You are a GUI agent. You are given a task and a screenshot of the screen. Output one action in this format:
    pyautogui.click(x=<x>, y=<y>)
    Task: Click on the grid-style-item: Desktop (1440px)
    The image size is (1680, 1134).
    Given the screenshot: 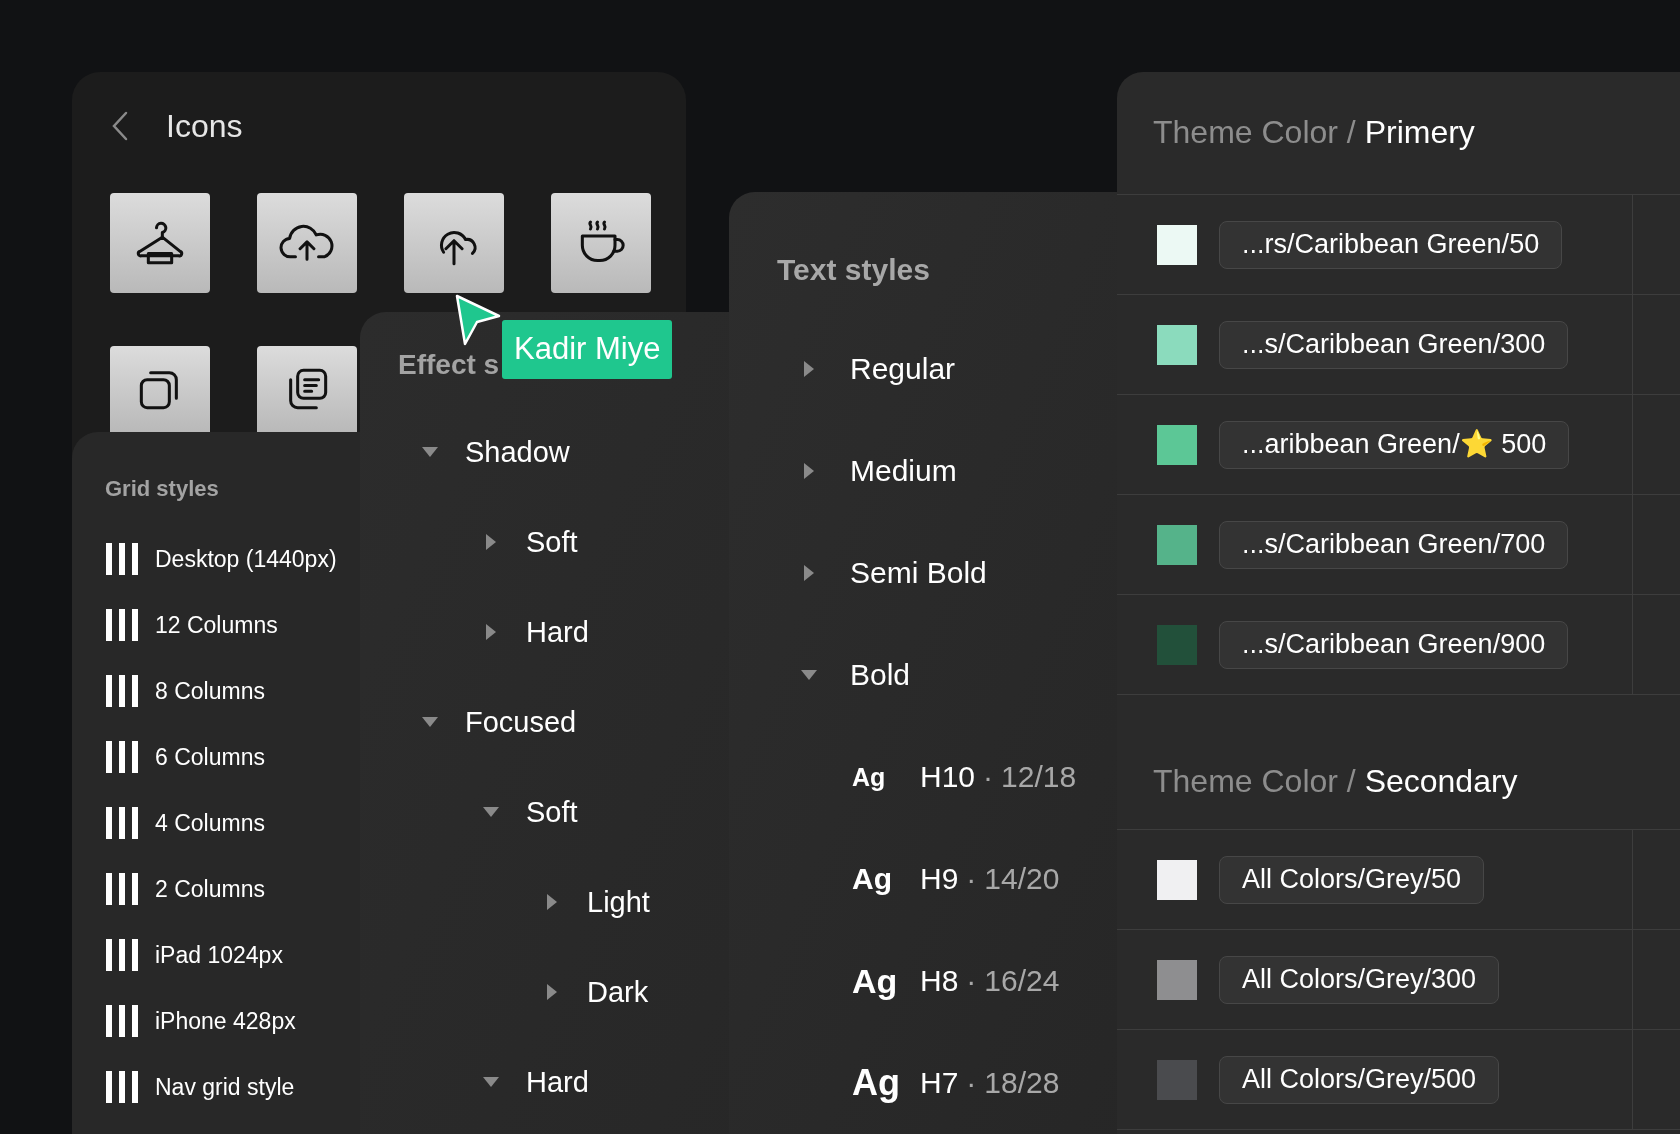 What is the action you would take?
    pyautogui.click(x=221, y=559)
    